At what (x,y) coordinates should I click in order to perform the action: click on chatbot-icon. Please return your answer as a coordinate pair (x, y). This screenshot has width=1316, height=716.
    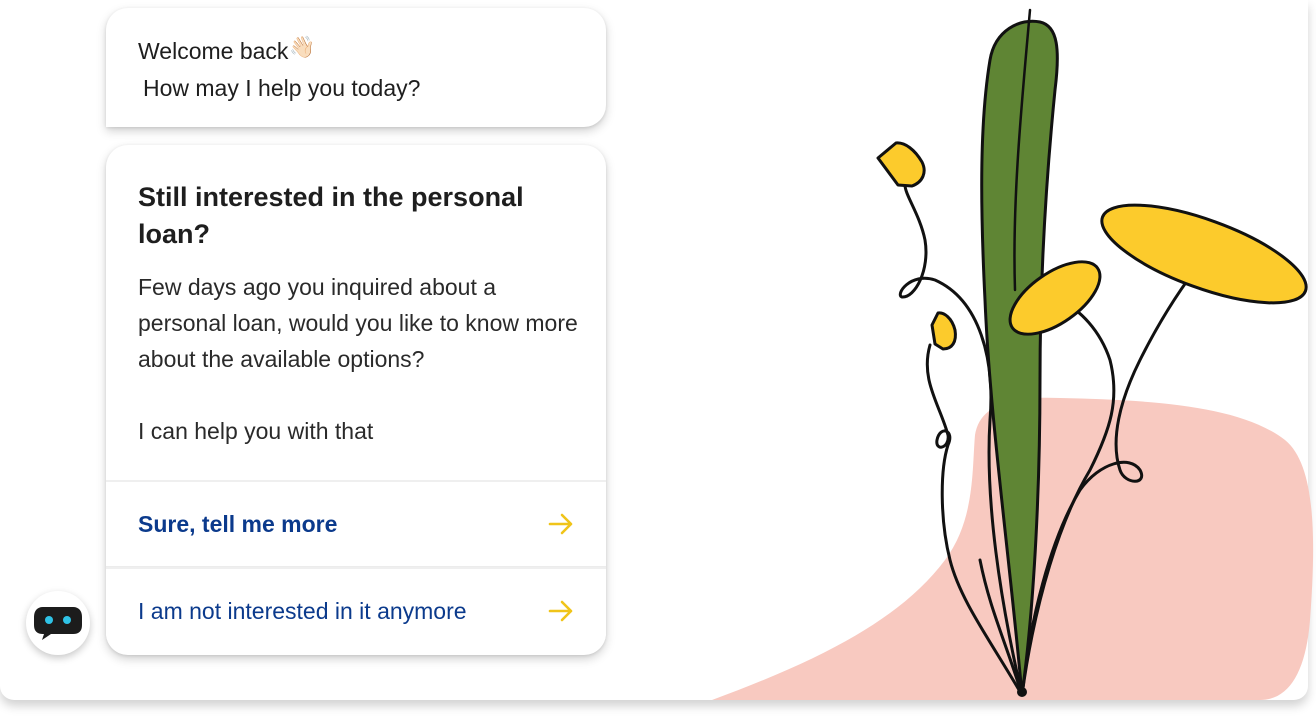
    Looking at the image, I should click on (58, 623).